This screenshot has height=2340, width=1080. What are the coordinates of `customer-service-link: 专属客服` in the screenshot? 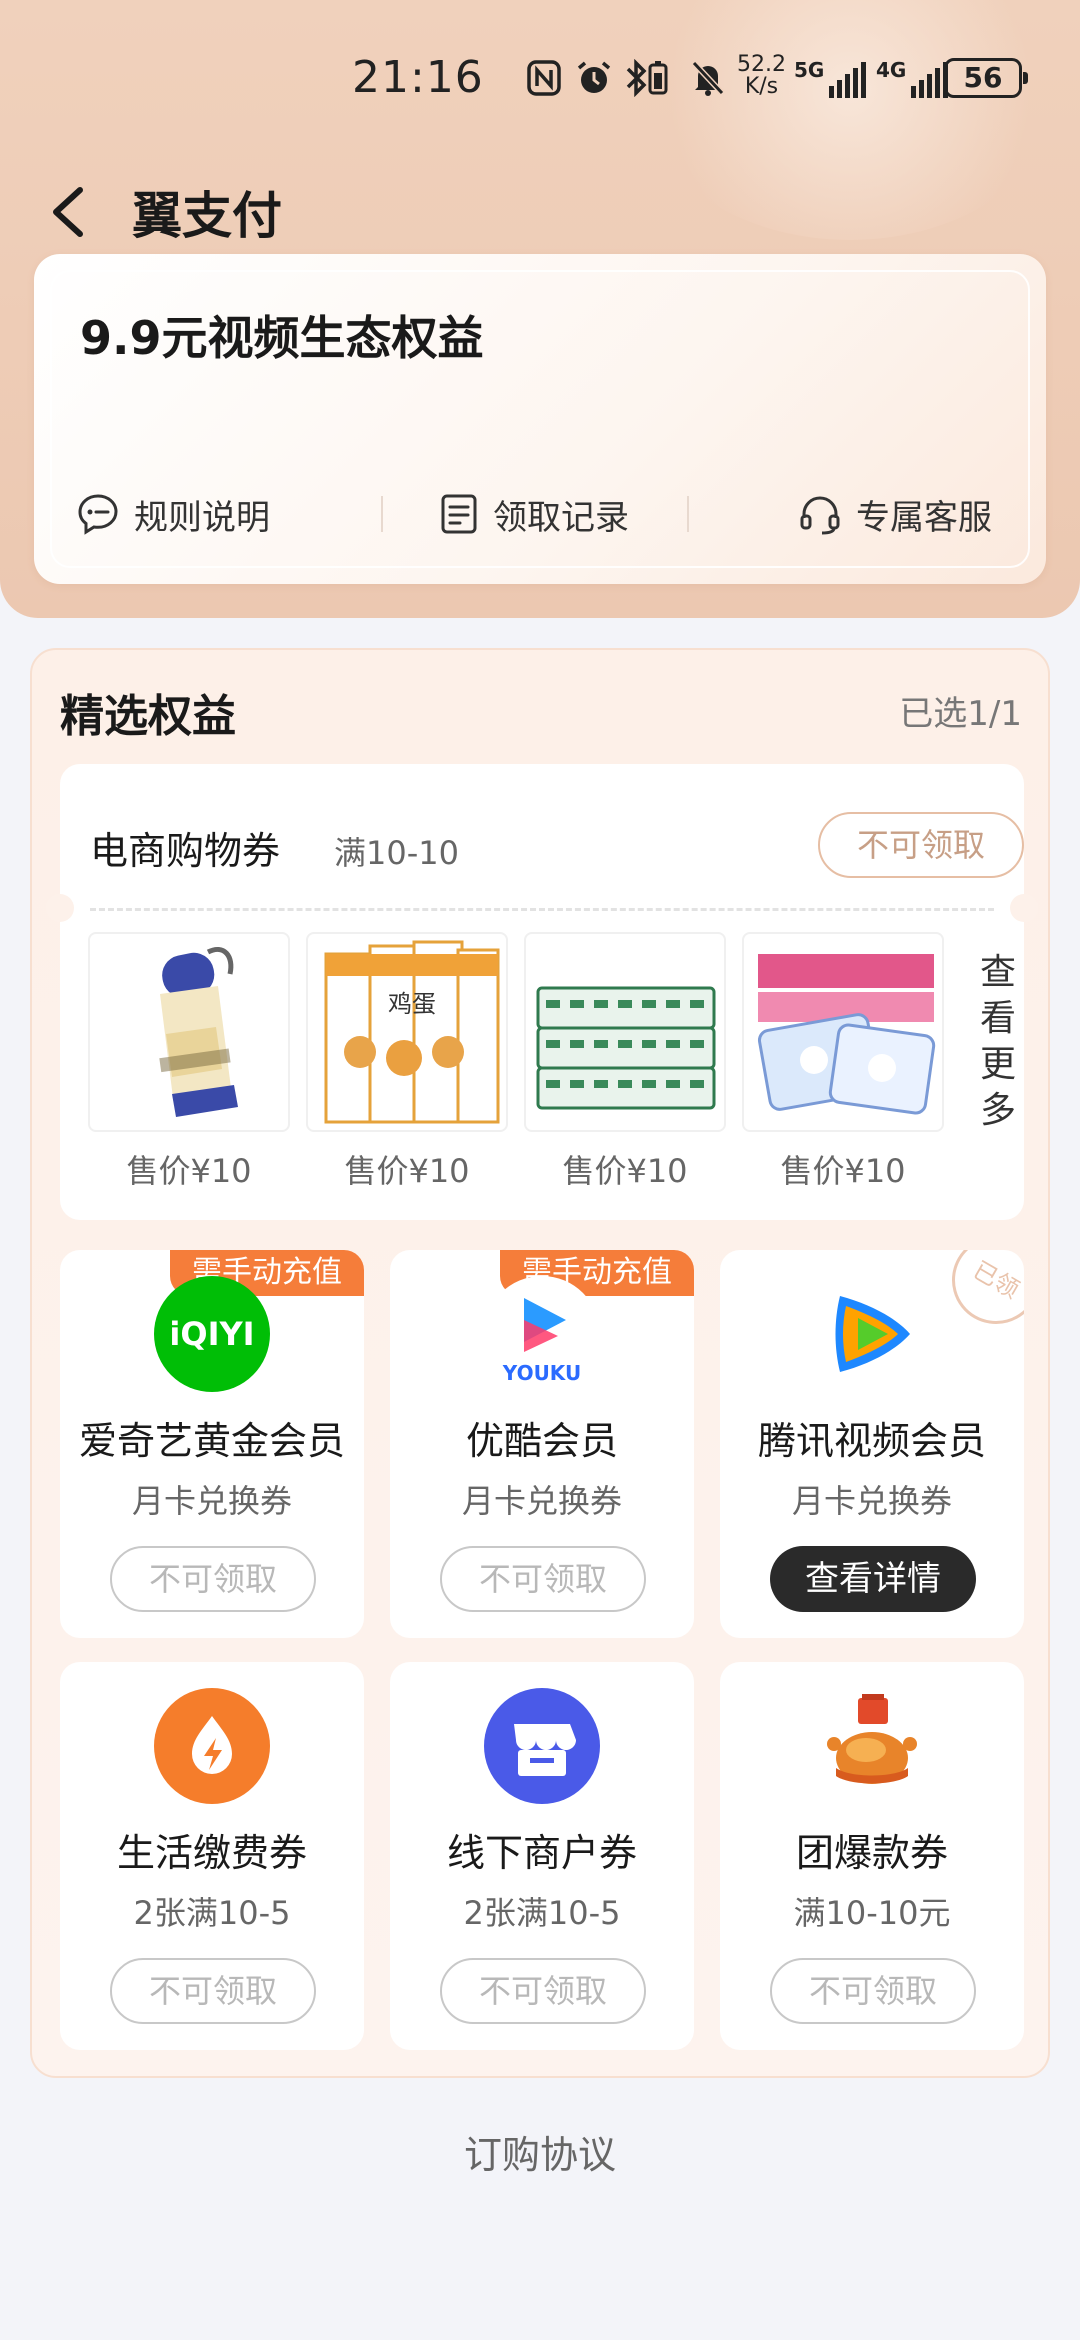 It's located at (866, 514).